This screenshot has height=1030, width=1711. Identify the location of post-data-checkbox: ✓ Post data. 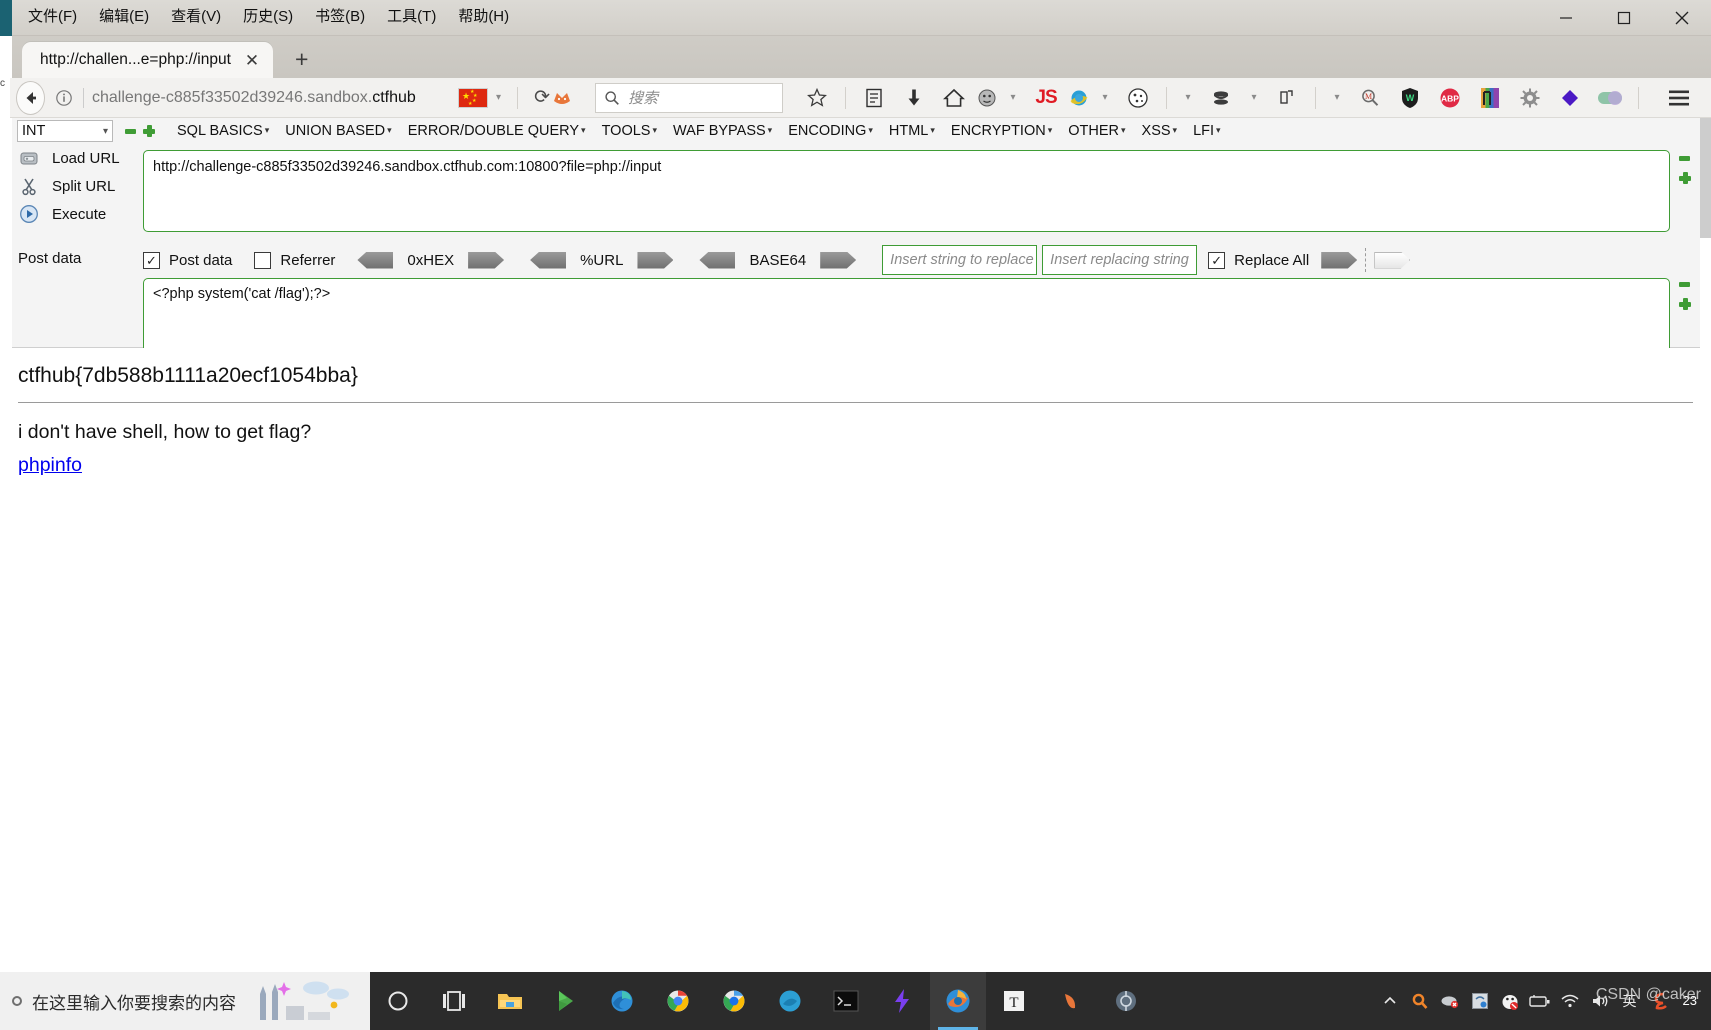
(187, 260).